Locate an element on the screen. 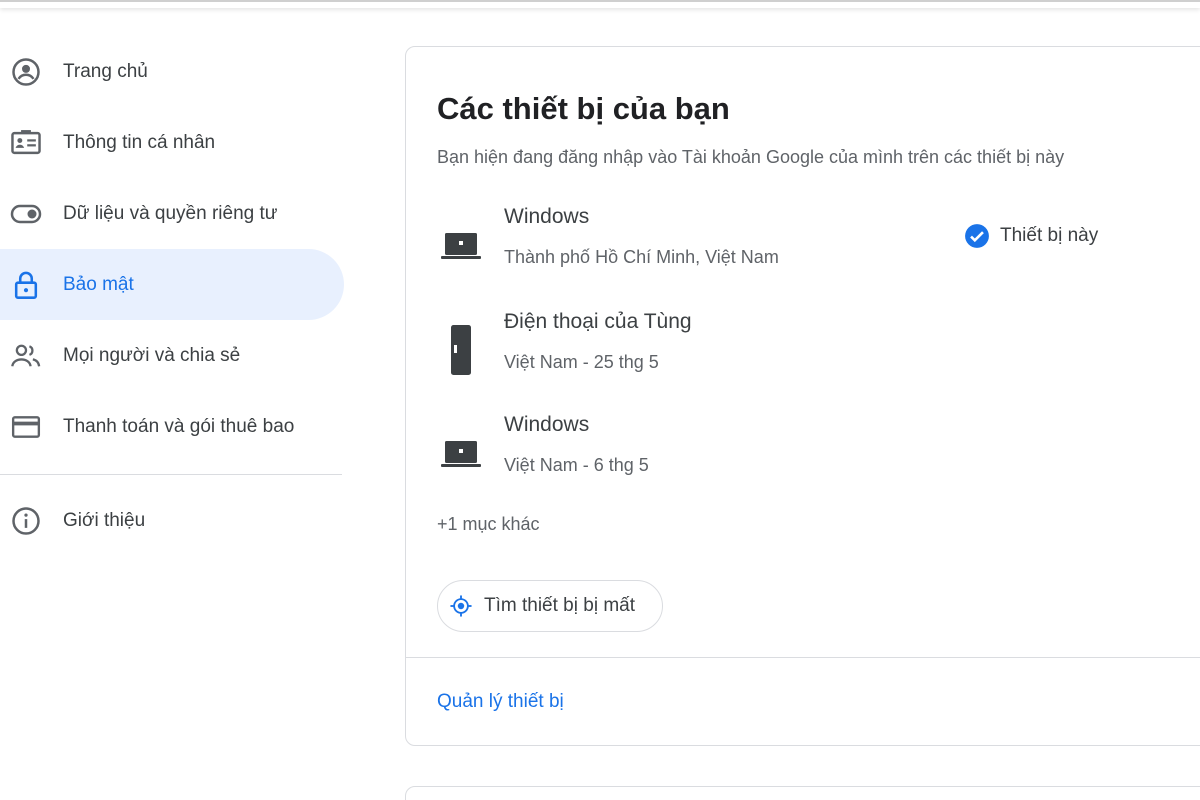 This screenshot has height=800, width=1200. sidebar-item-data-privacy: Dữ liệu và quyền riêng tư is located at coordinates (172, 213).